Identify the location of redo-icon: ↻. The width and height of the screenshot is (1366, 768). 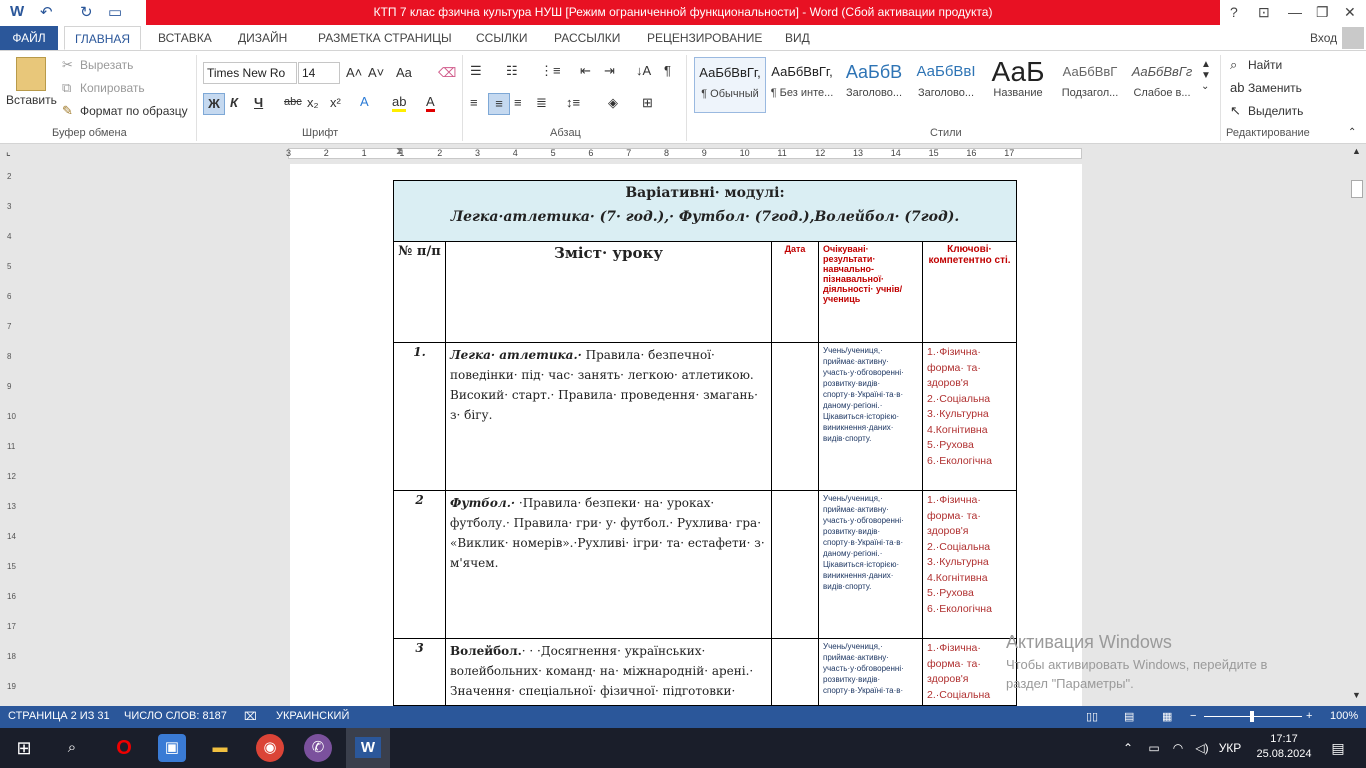
(86, 12).